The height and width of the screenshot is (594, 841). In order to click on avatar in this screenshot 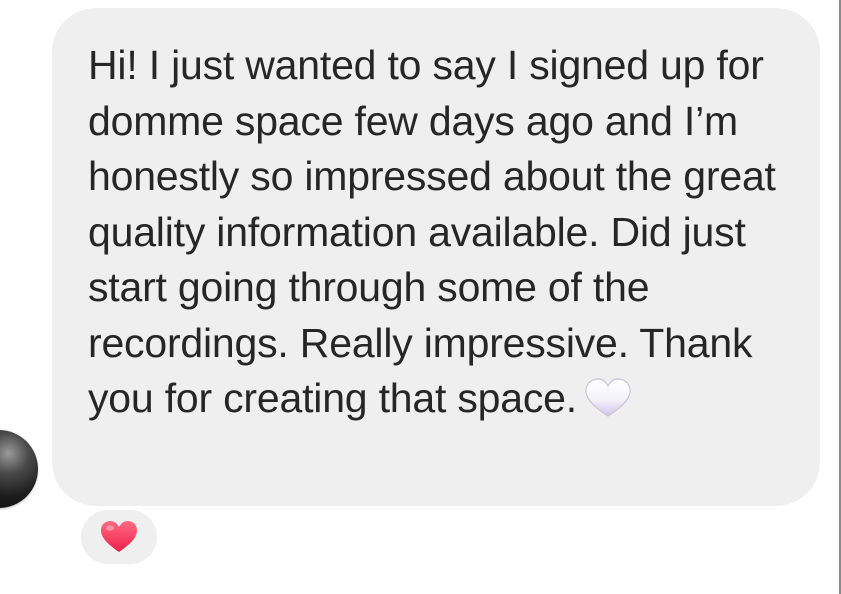, I will do `click(19, 469)`.